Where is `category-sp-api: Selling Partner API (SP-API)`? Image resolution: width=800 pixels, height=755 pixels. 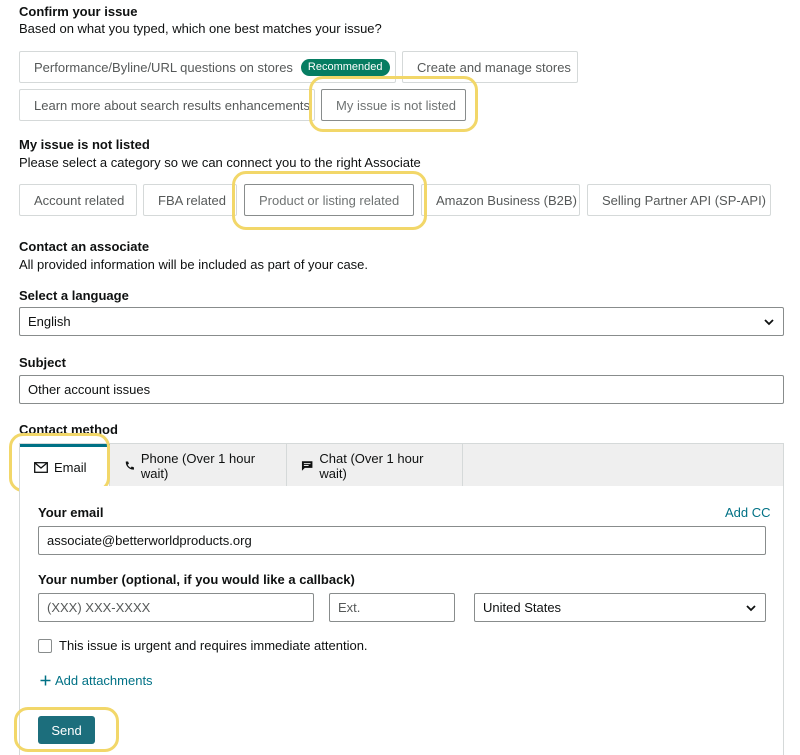 category-sp-api: Selling Partner API (SP-API) is located at coordinates (679, 200).